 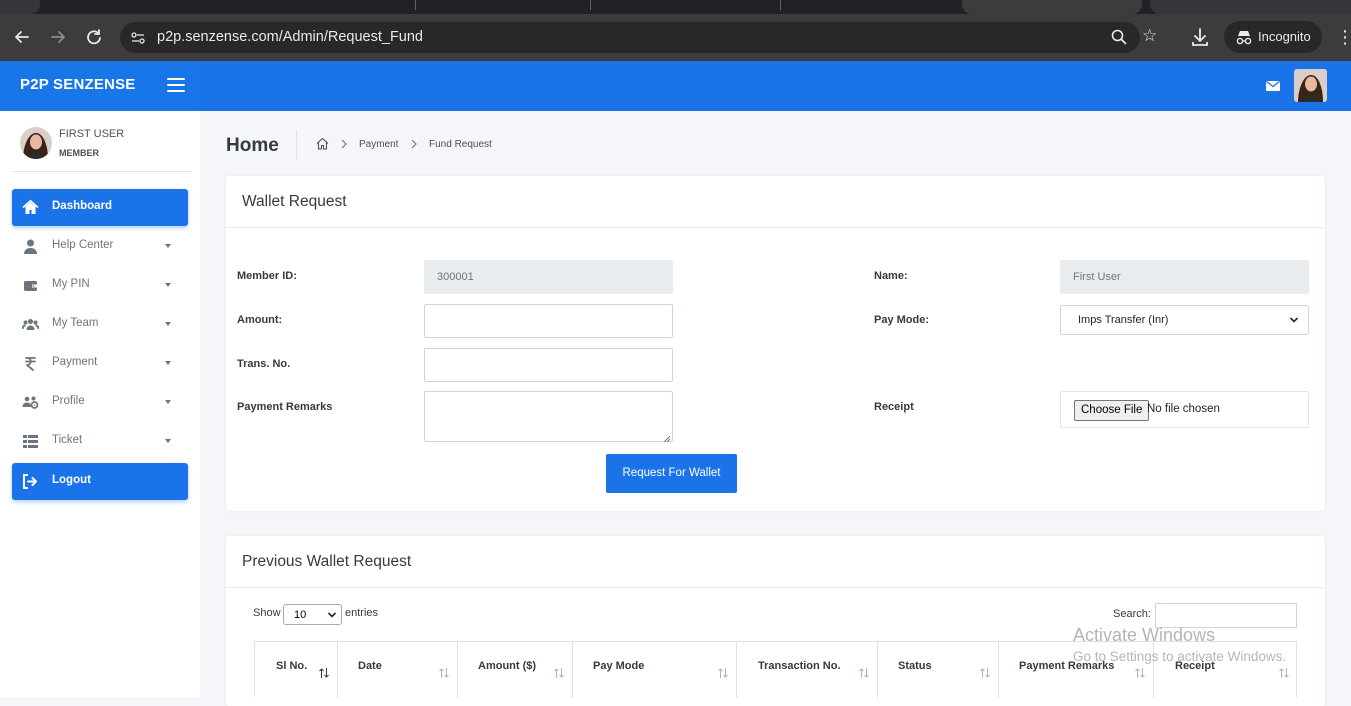 What do you see at coordinates (894, 407) in the screenshot?
I see `receipt-label: Receipt` at bounding box center [894, 407].